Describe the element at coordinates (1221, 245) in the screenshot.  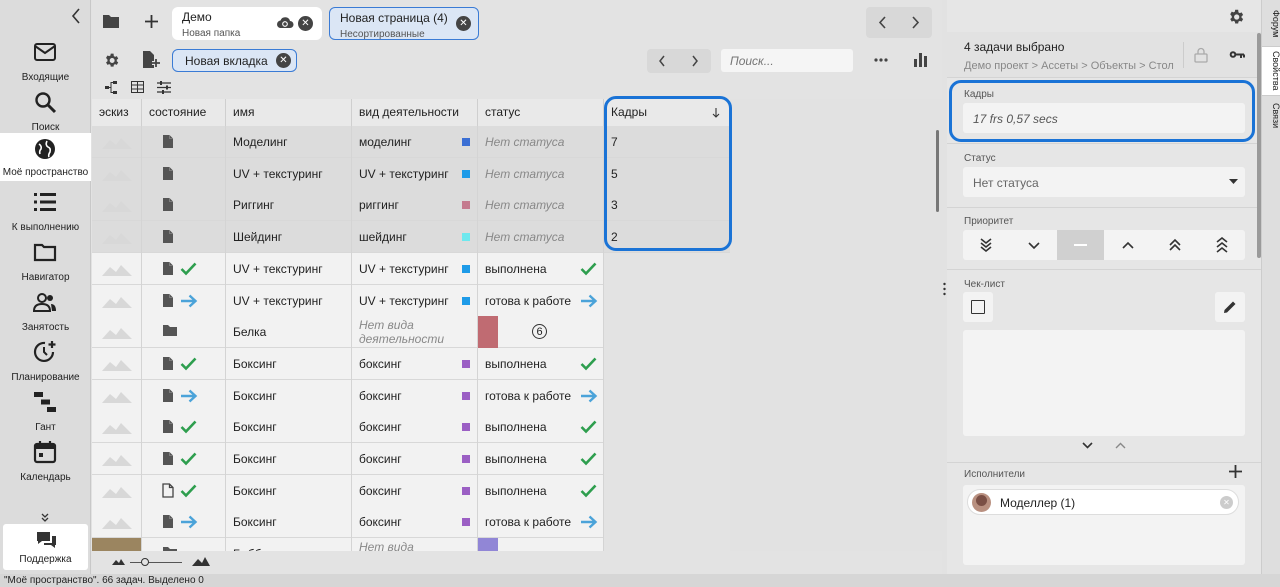
I see `priority-highest-button` at that location.